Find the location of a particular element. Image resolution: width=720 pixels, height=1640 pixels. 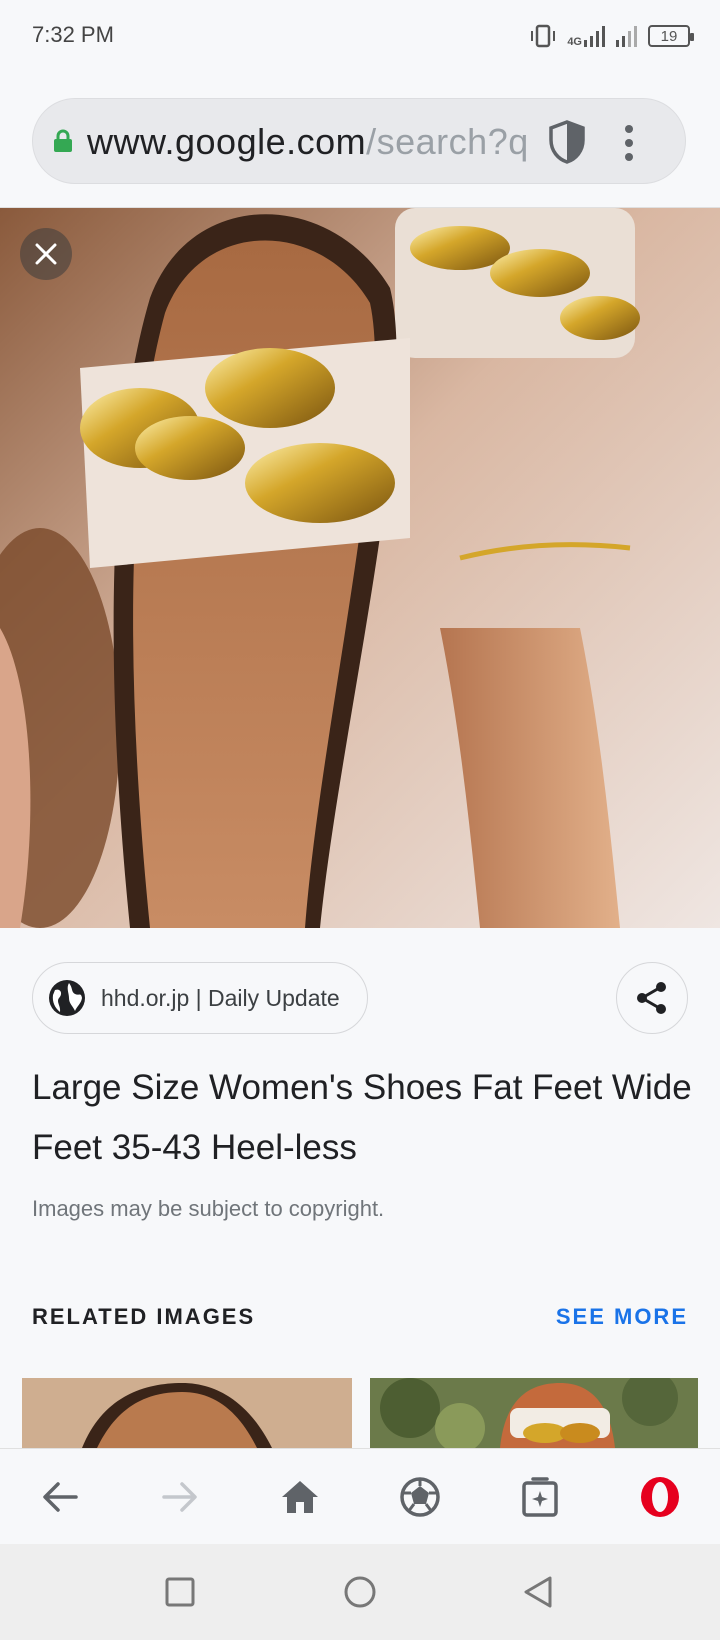

source-link: hhd.or.jp | Daily Update is located at coordinates (200, 998).